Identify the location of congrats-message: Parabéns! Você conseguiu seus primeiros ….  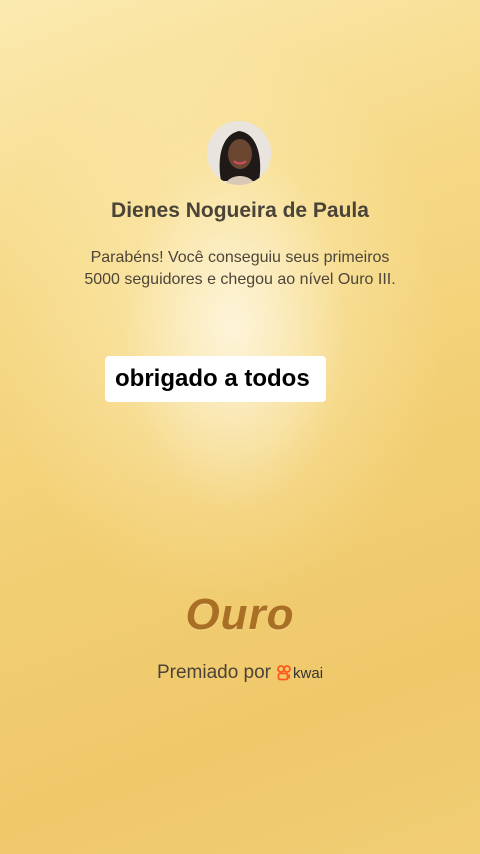
(240, 269).